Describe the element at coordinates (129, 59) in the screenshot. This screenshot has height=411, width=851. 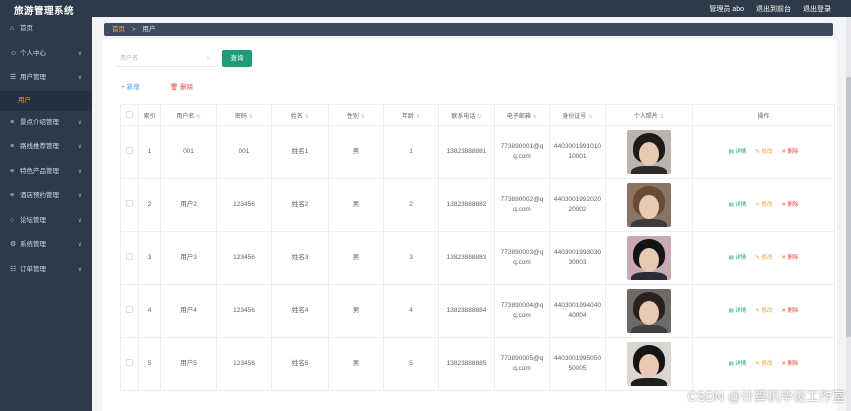
I see `search-placeholder: 用户名` at that location.